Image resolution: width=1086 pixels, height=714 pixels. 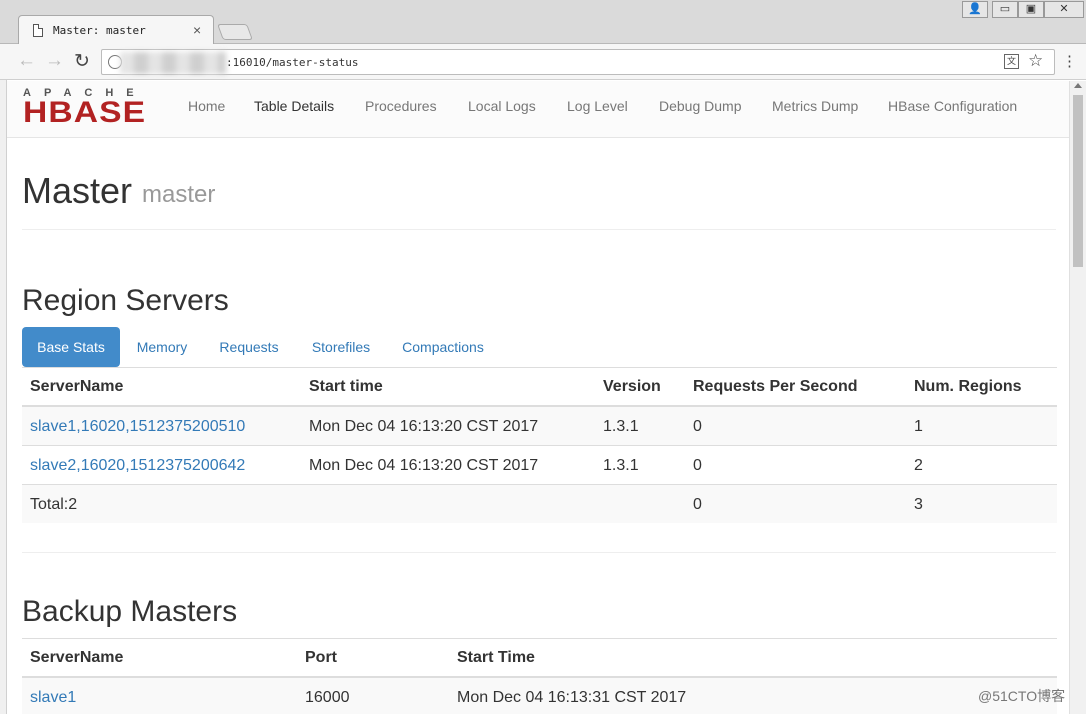 I want to click on browser-tab: Master: master ×, so click(x=116, y=30).